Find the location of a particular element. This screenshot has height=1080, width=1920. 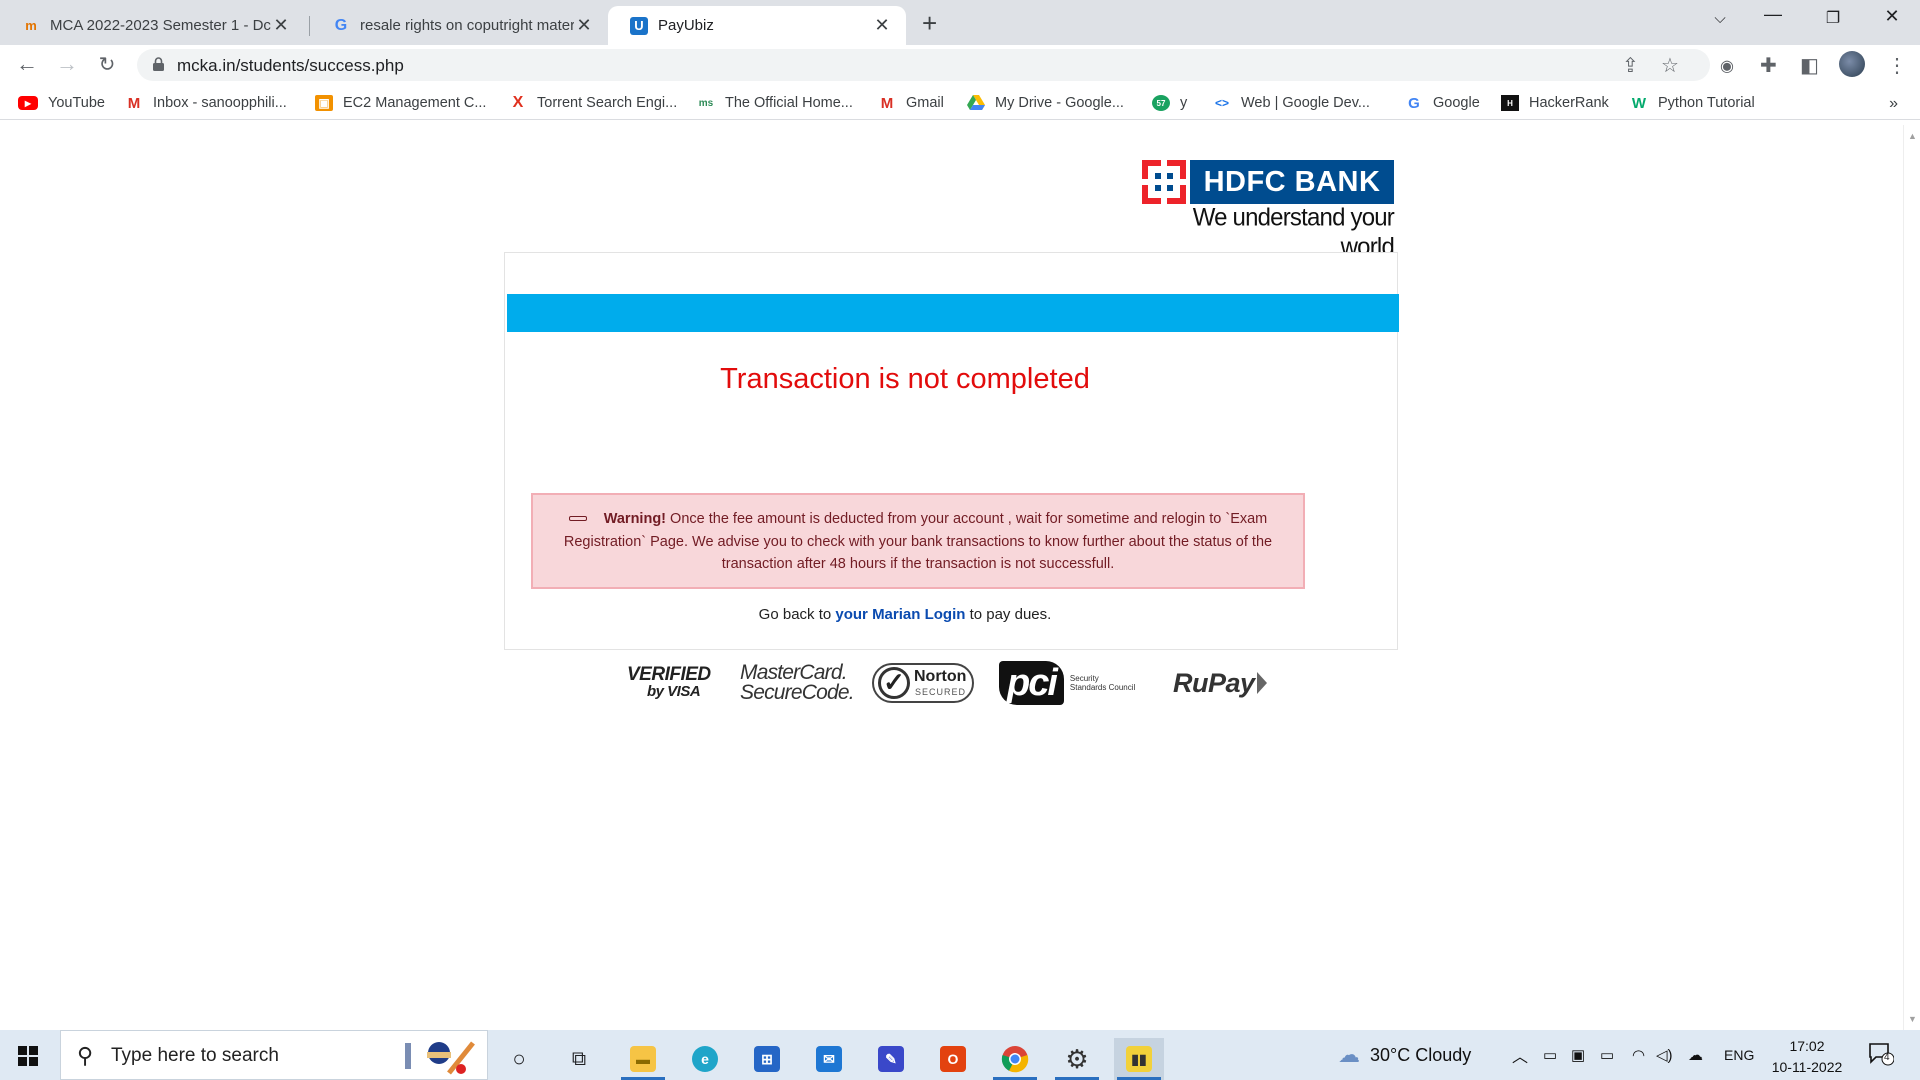

chrome-icon is located at coordinates (1015, 1059).